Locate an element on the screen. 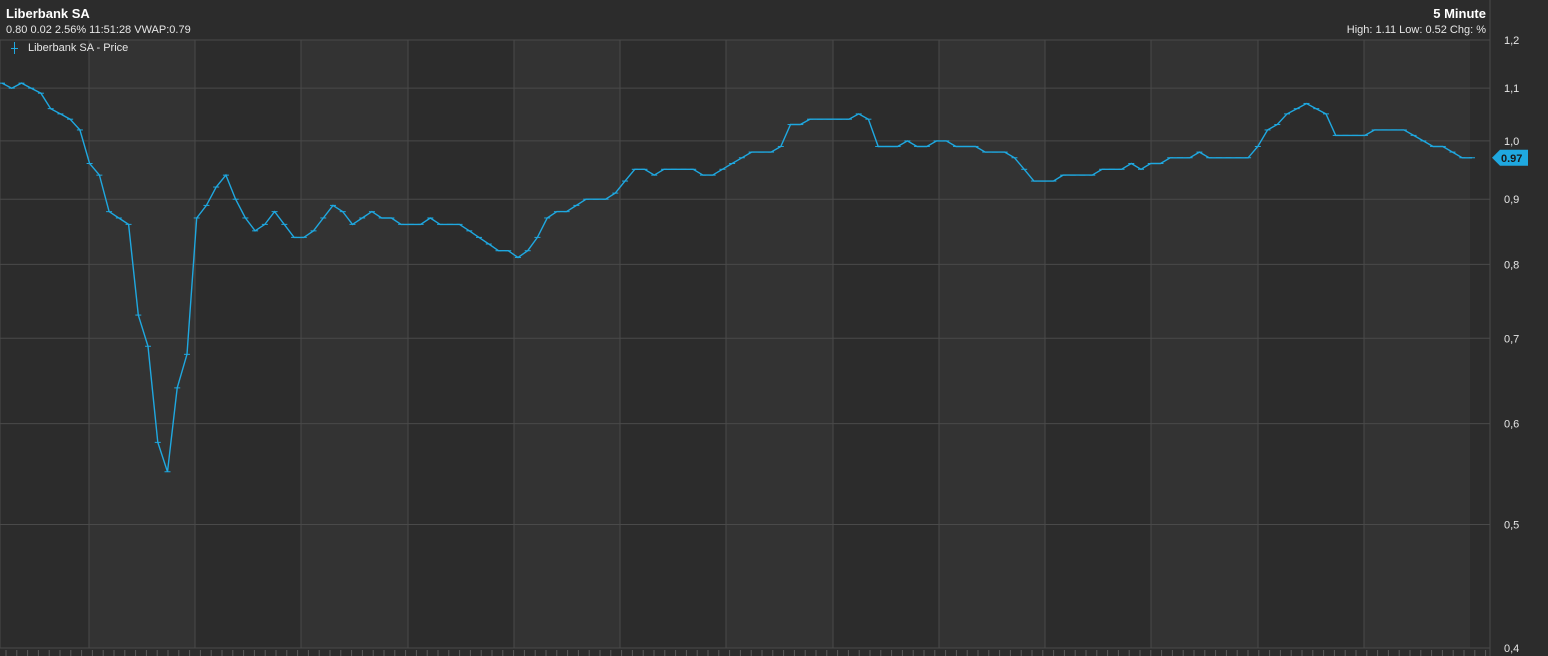  last-value-marker: 0.97 is located at coordinates (1510, 157).